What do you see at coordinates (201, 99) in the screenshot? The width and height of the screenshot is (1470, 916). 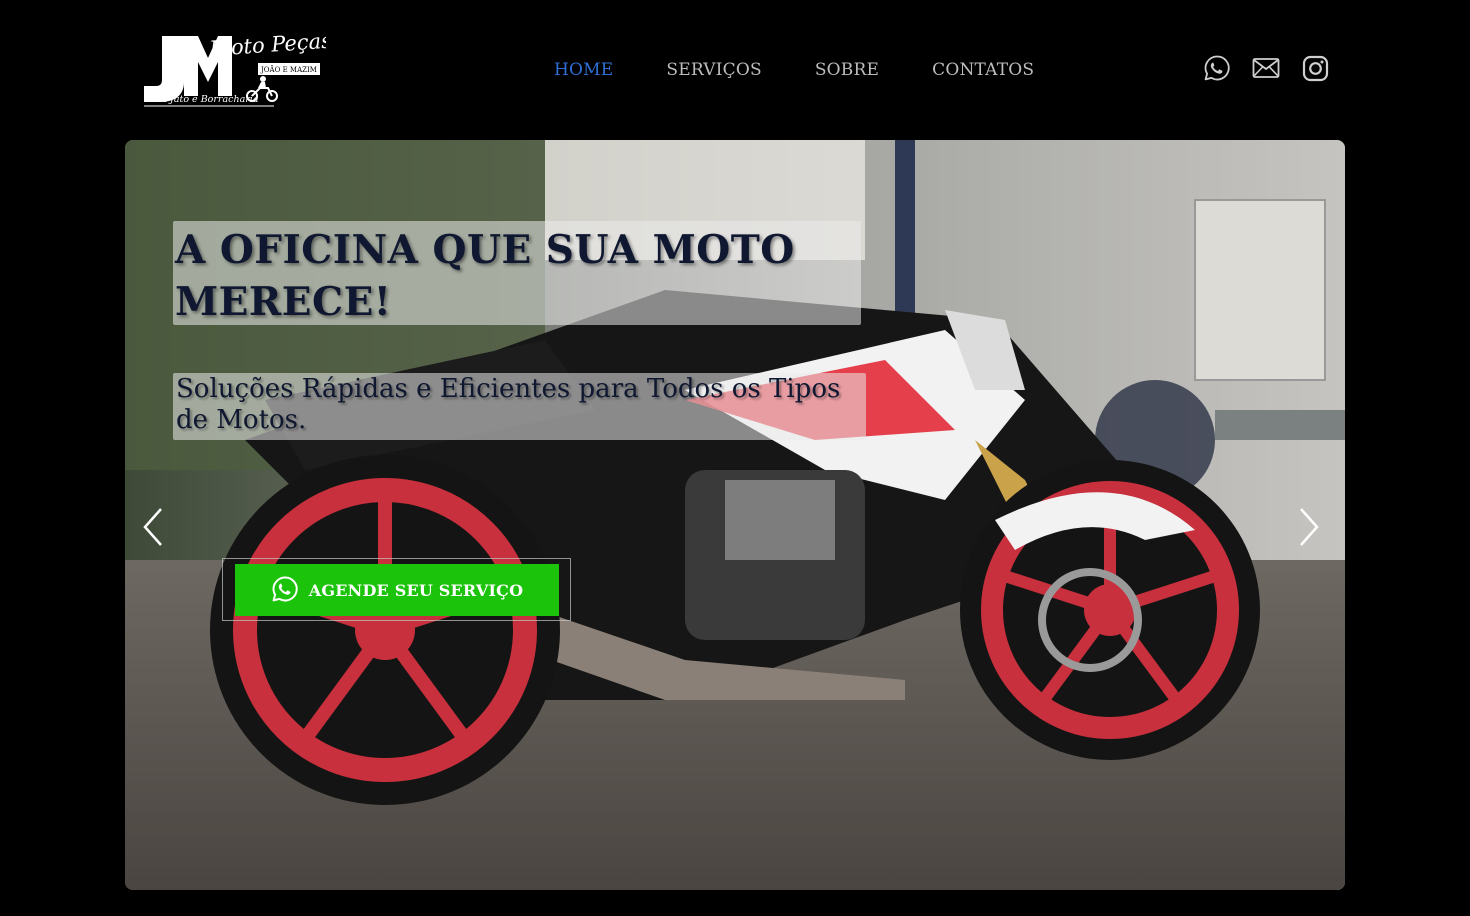 I see `logo-tagline-text: Lava Jato e Borracharia` at bounding box center [201, 99].